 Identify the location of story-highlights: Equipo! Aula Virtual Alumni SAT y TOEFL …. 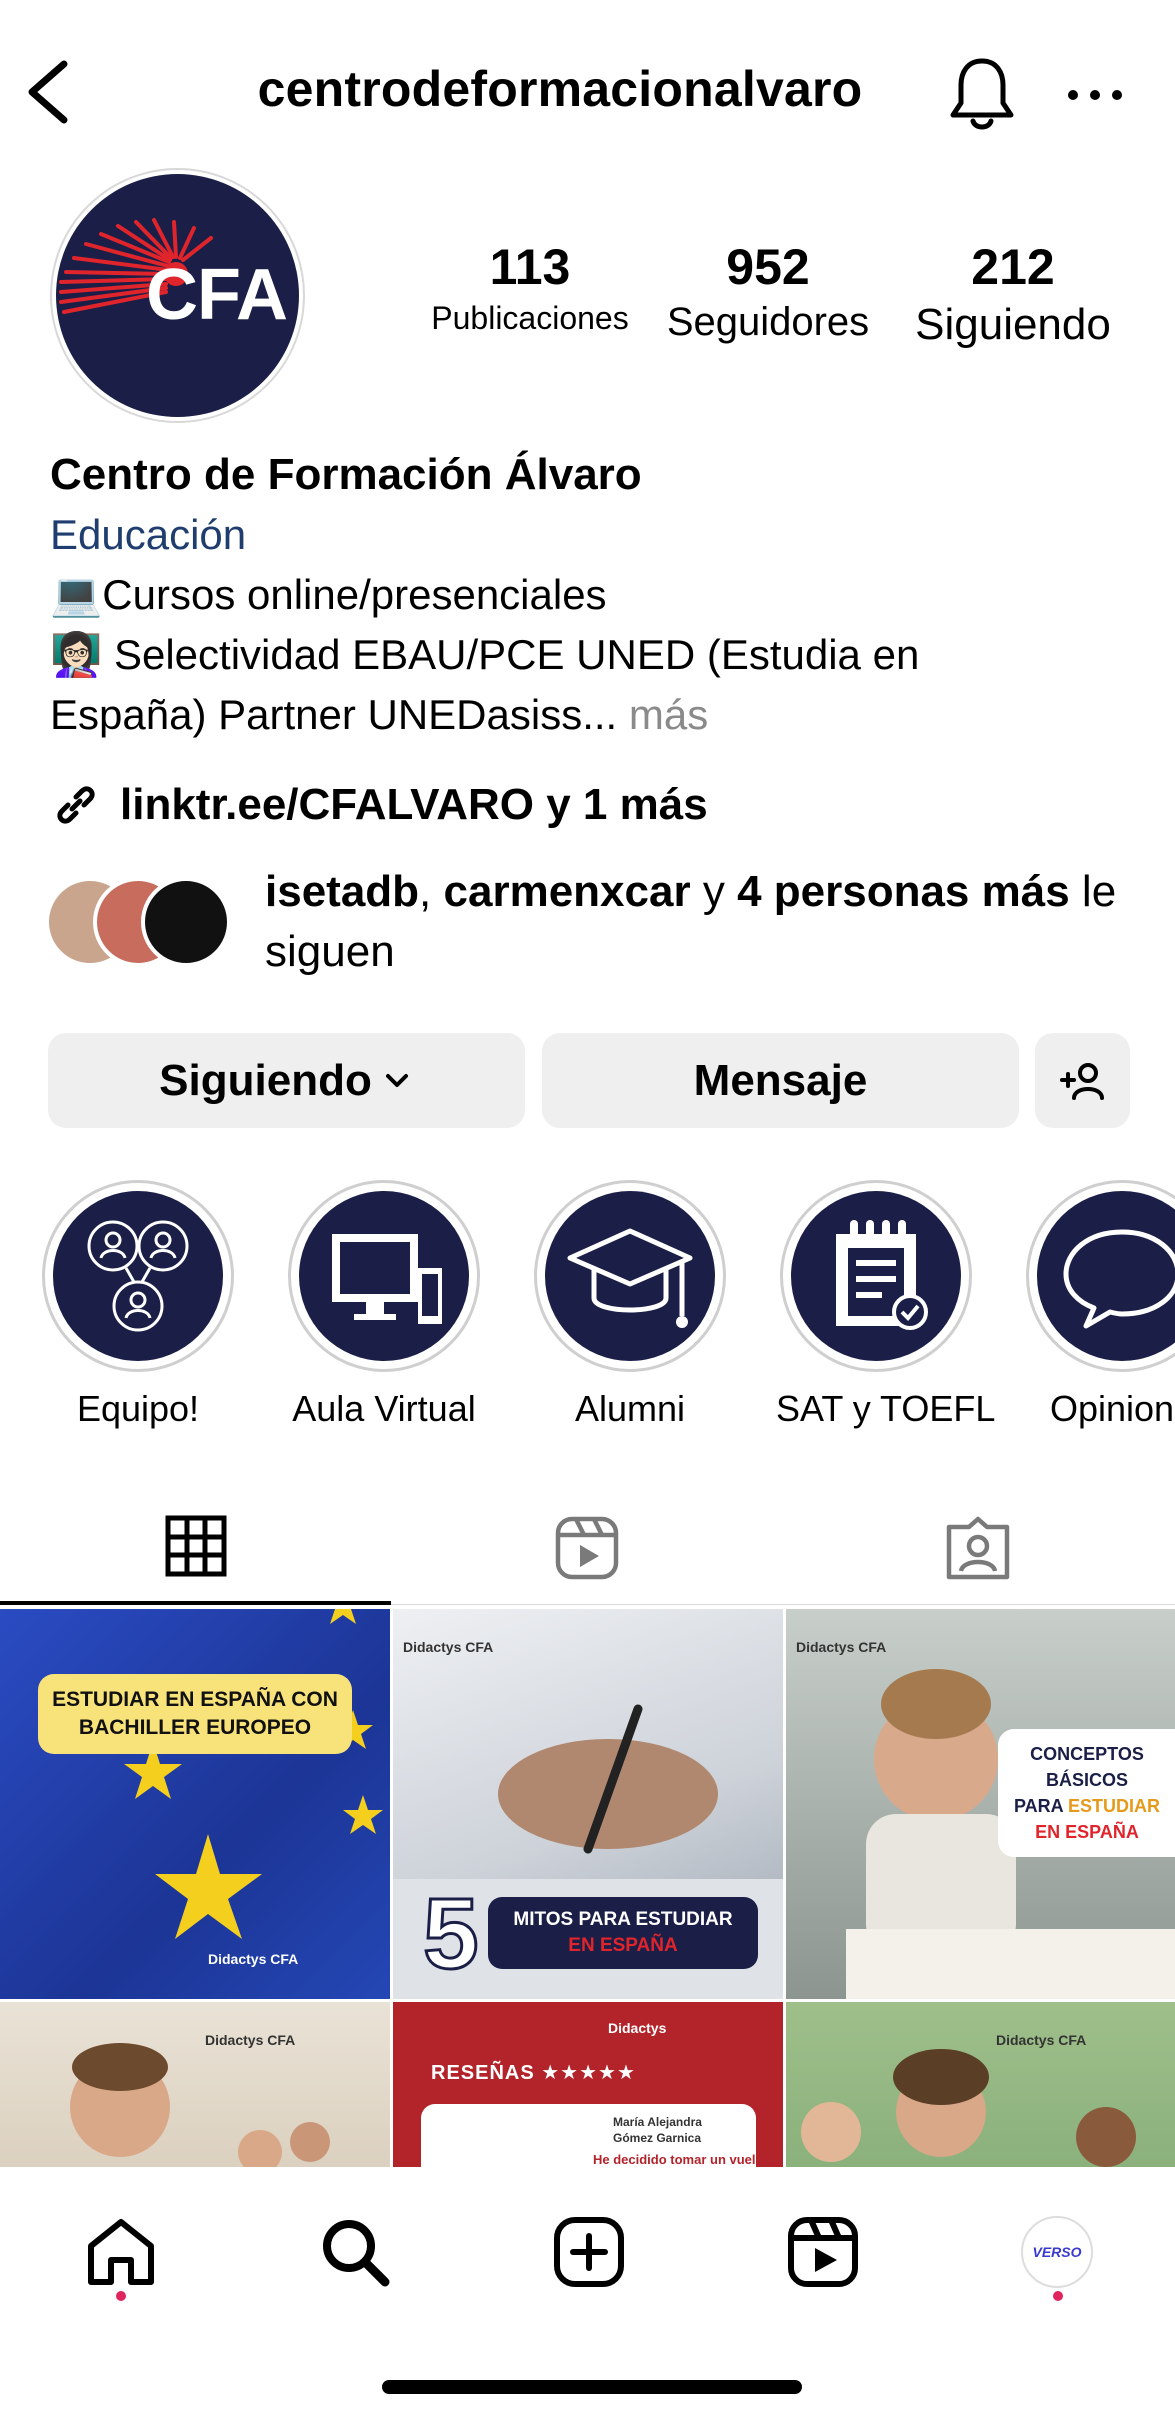
(587, 1305).